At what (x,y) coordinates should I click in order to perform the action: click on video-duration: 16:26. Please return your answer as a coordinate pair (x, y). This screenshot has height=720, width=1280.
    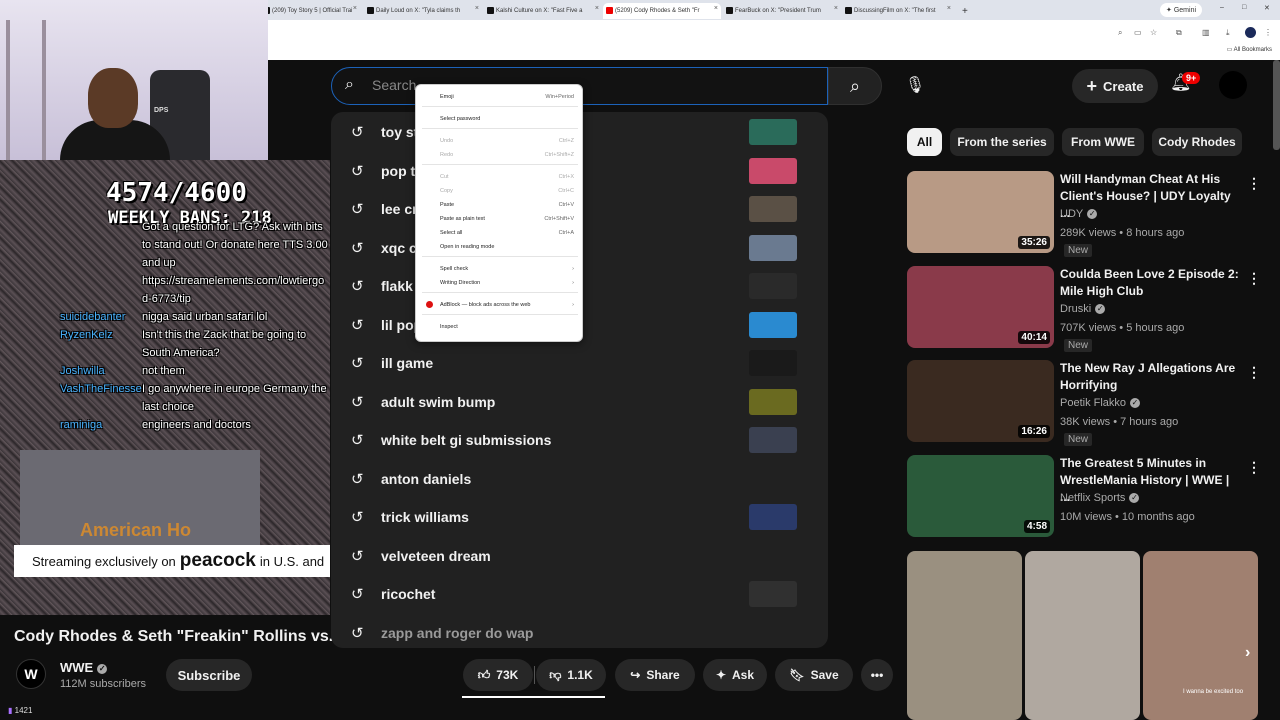
    Looking at the image, I should click on (1034, 431).